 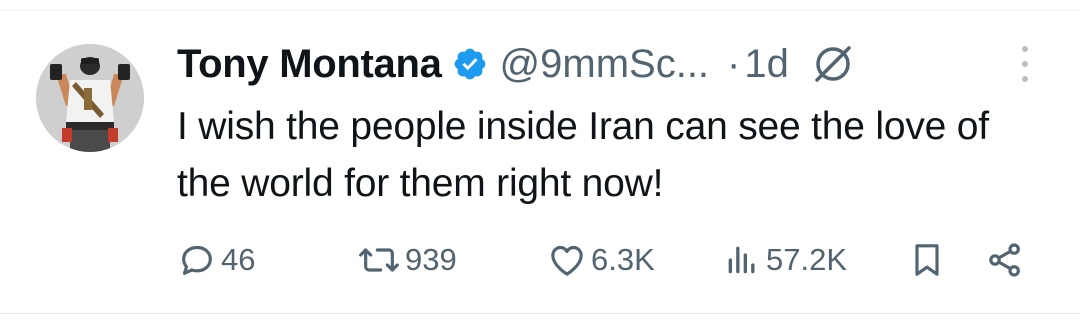 What do you see at coordinates (807, 259) in the screenshot?
I see `views-count: 57.2K` at bounding box center [807, 259].